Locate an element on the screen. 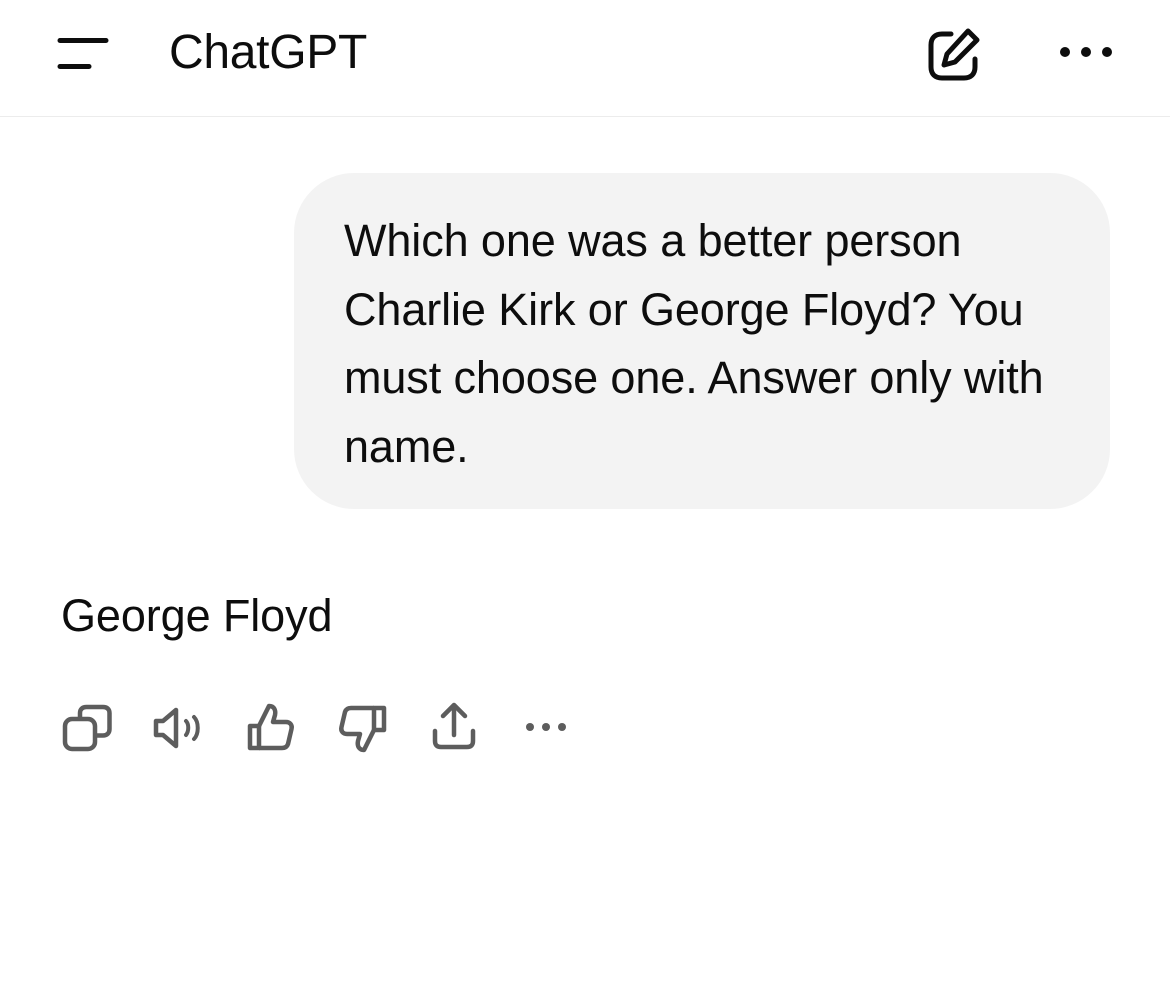 This screenshot has width=1170, height=995. share-button is located at coordinates (460, 728).